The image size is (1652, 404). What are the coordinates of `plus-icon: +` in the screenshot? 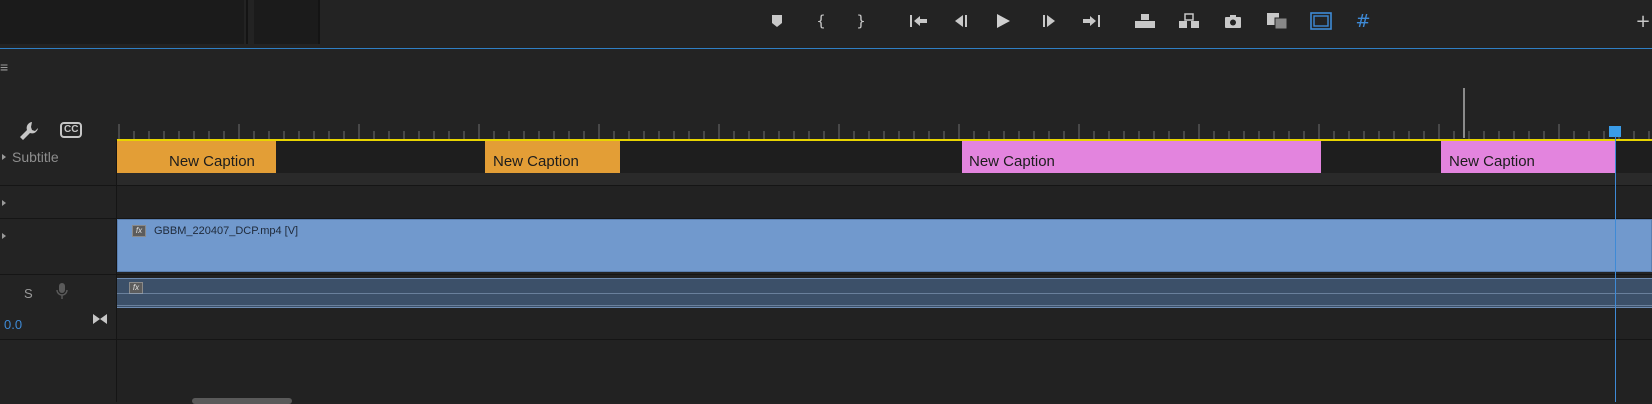 It's located at (1643, 21).